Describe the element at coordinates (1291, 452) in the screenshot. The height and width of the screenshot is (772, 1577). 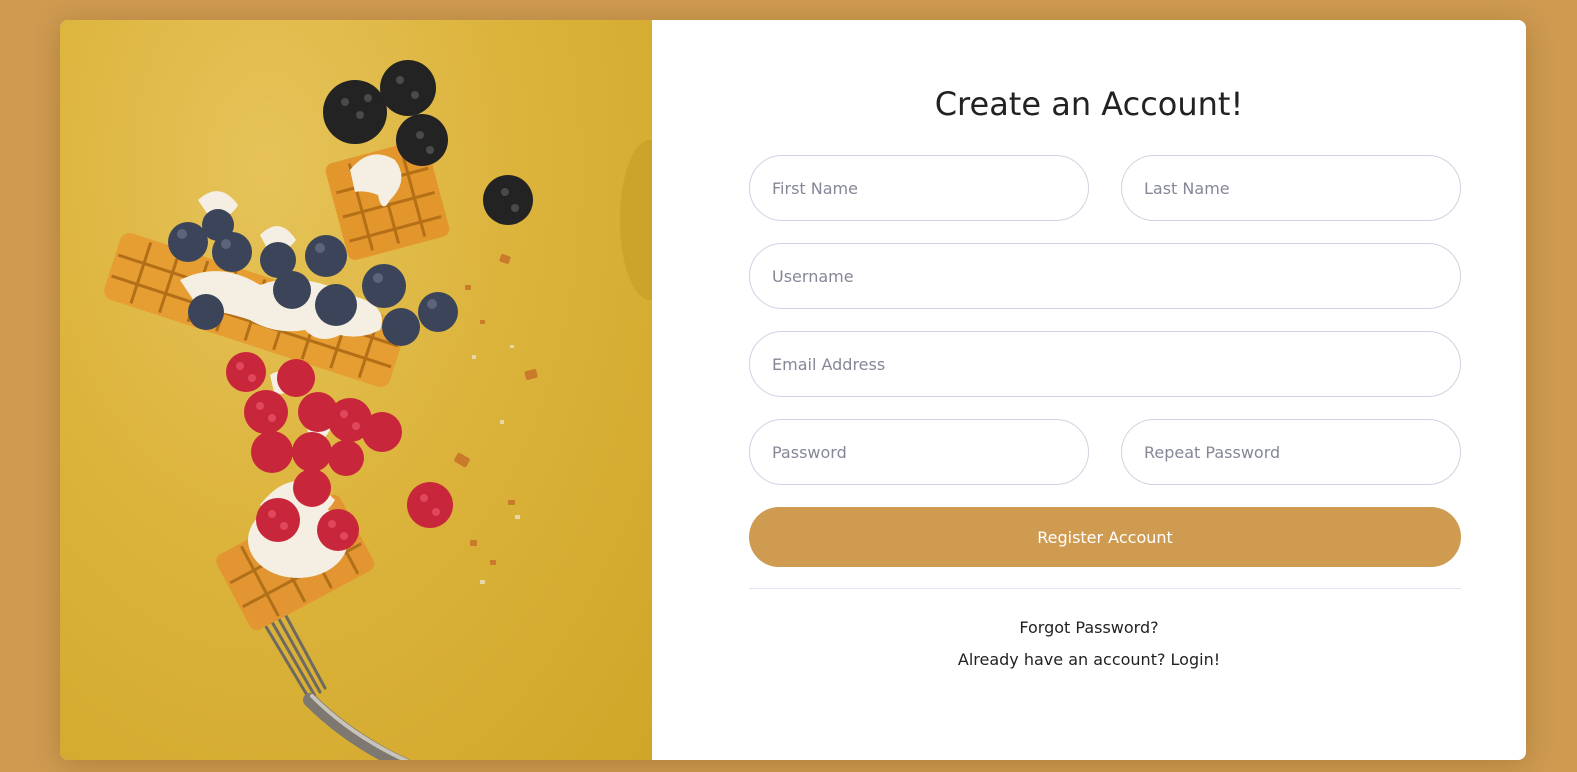
I see `repeat-password-input` at that location.